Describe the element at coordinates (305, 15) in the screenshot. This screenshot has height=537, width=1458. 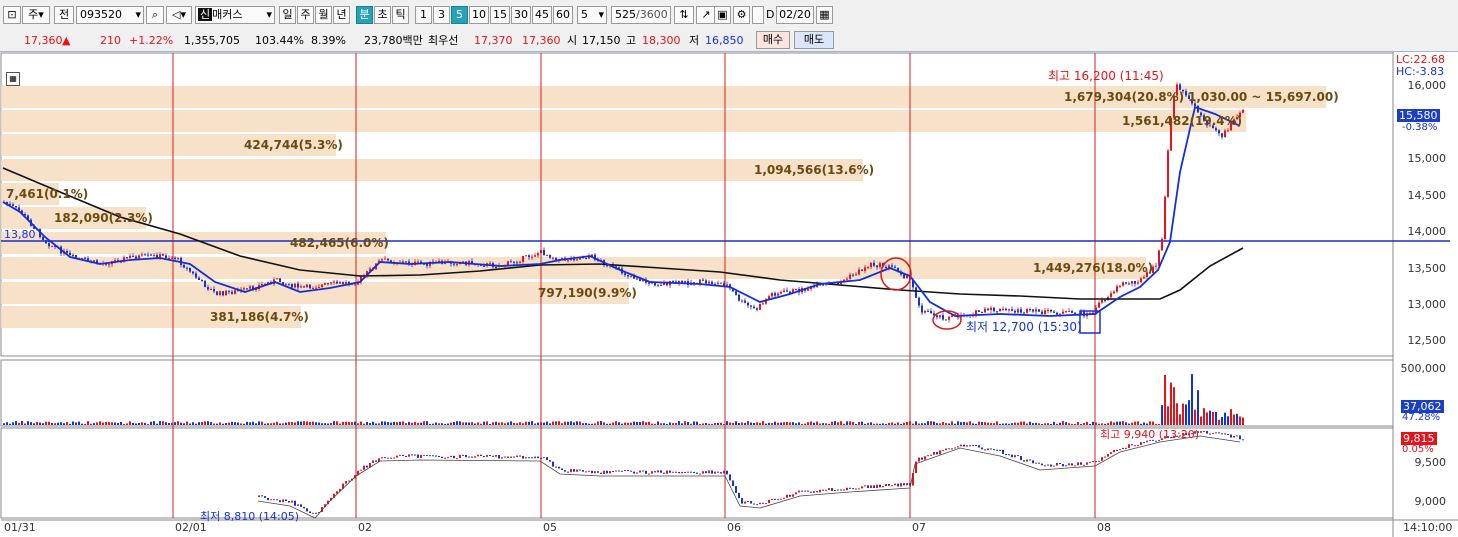
I see `period-week-button: 주` at that location.